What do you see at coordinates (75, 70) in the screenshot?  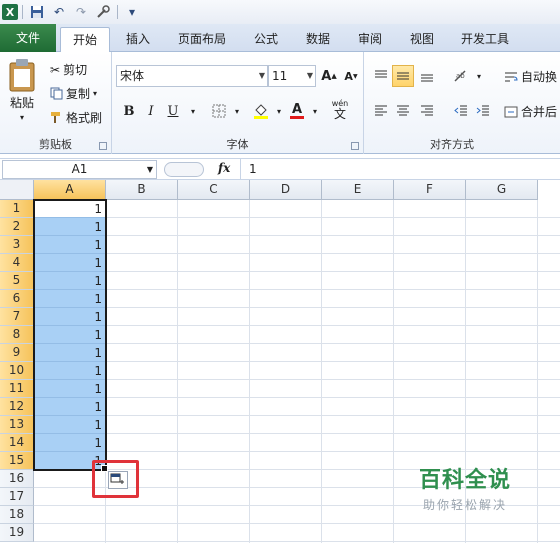 I see `cut-label: 剪切` at bounding box center [75, 70].